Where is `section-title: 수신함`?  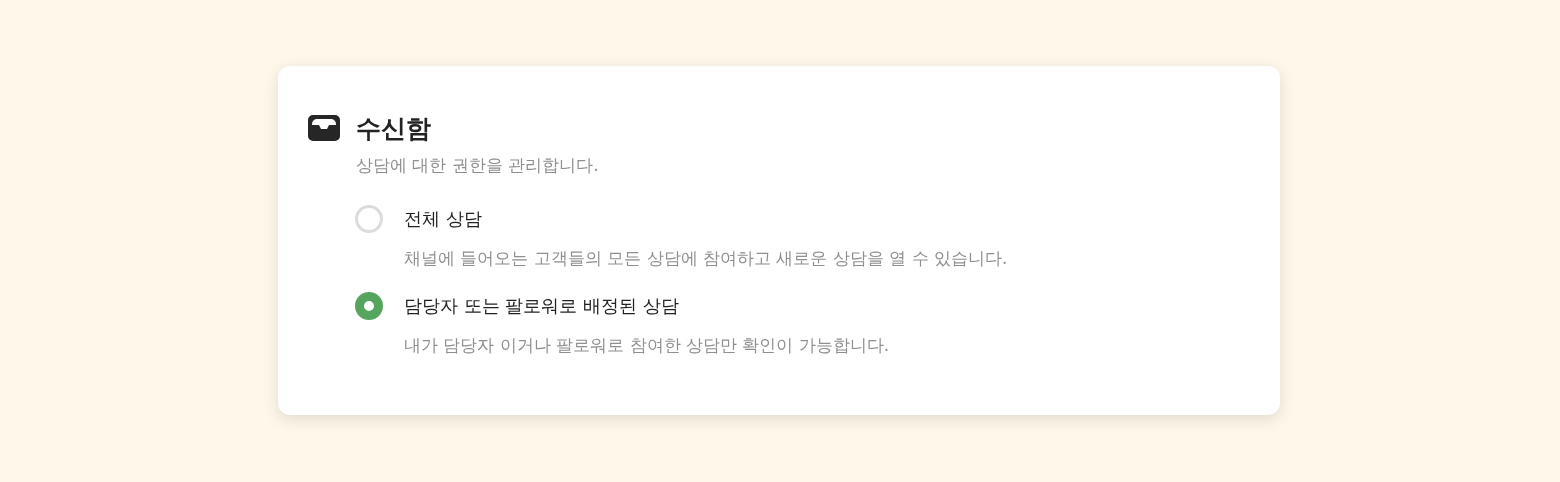 section-title: 수신함 is located at coordinates (393, 128).